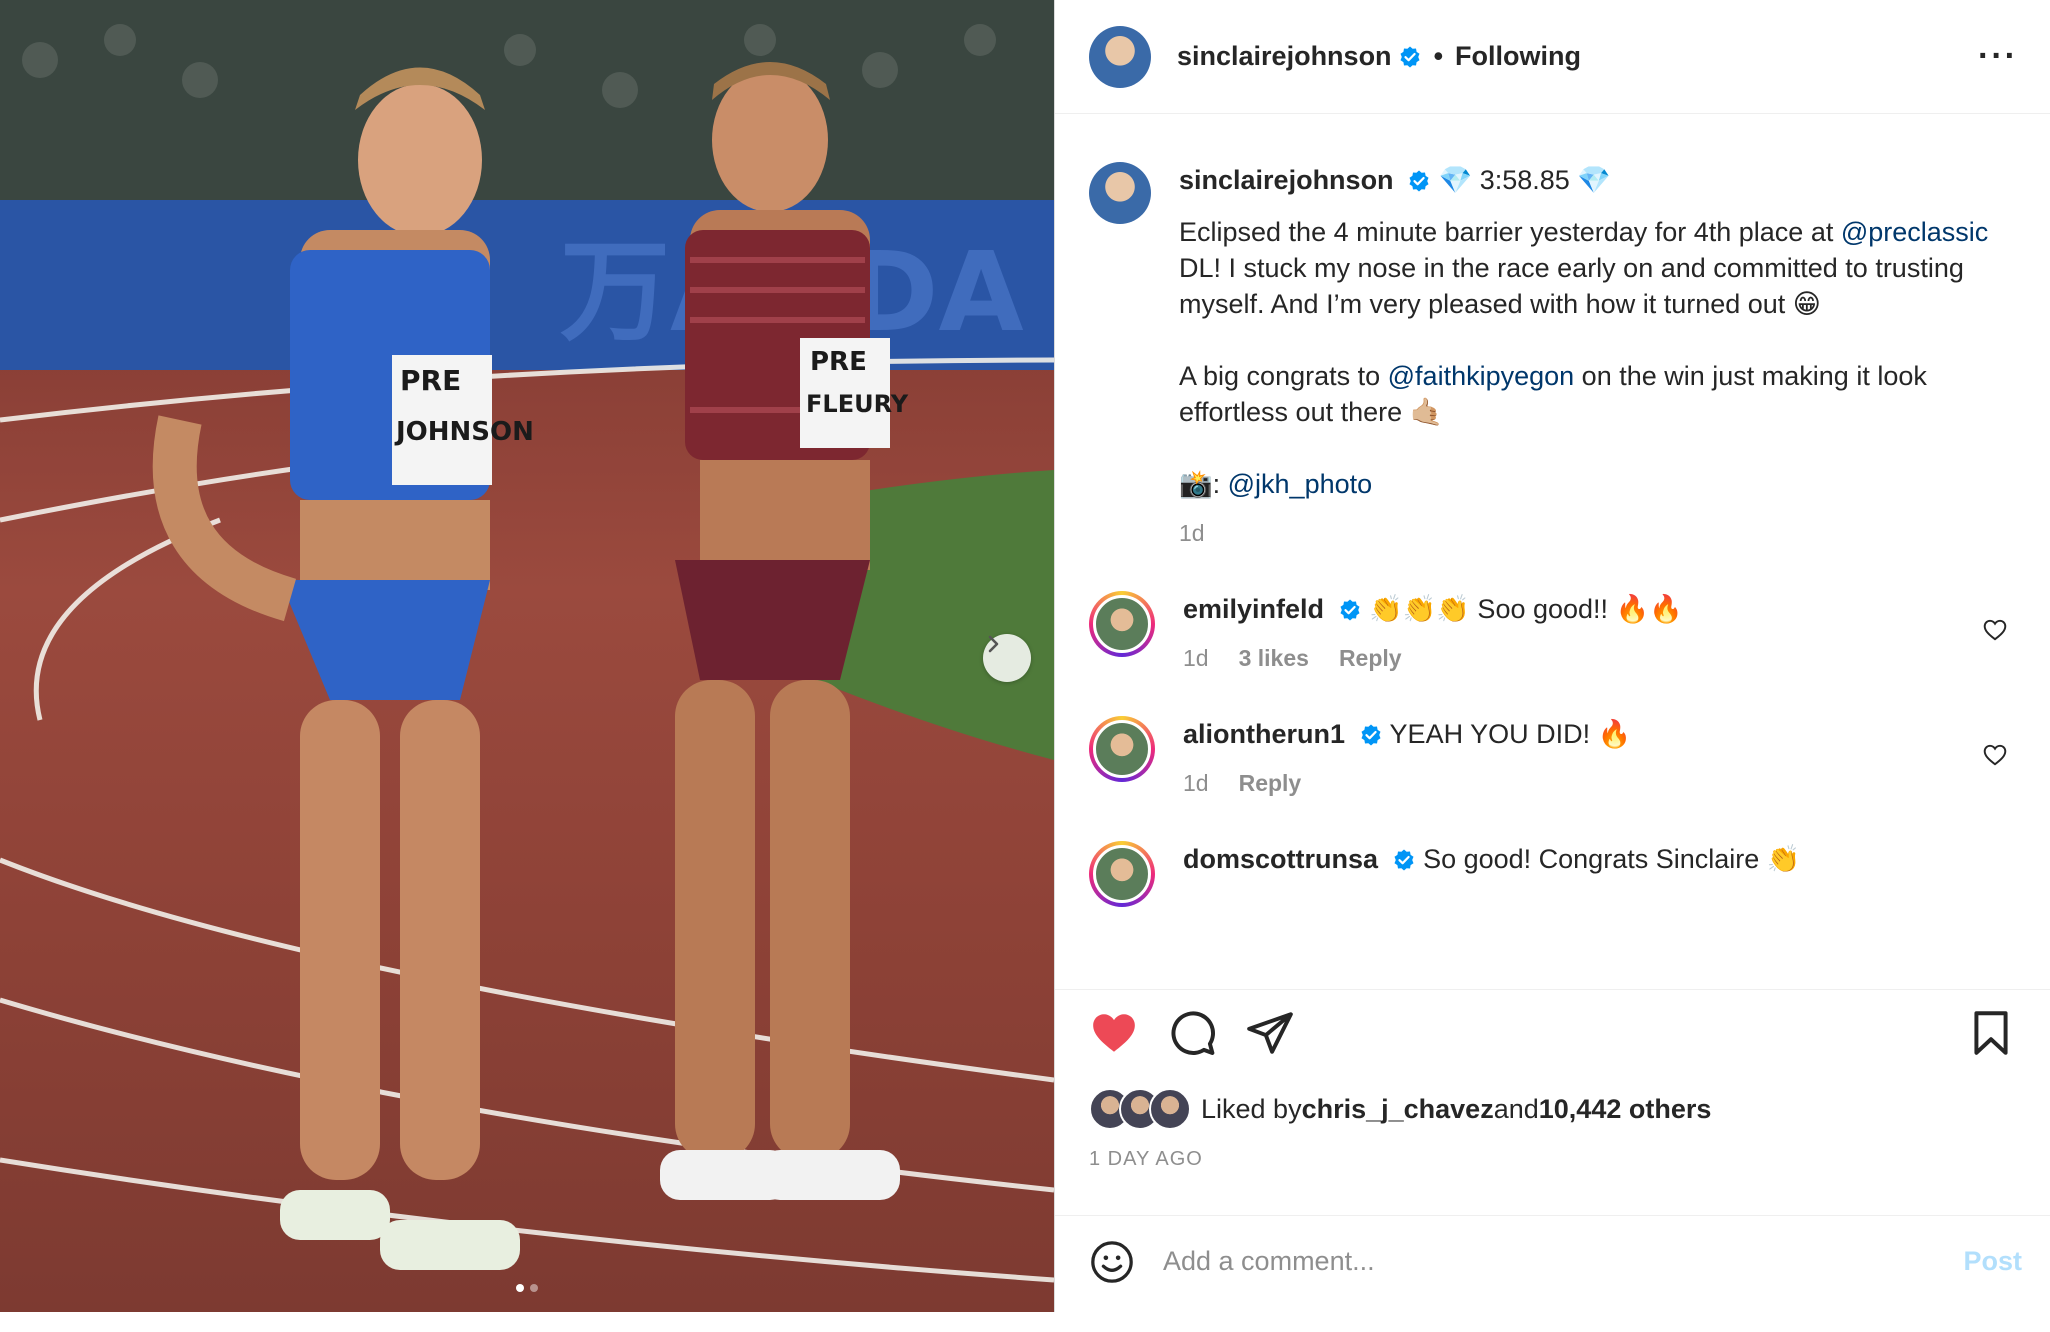 The height and width of the screenshot is (1332, 2050). What do you see at coordinates (1203, 484) in the screenshot?
I see `caption-text-part: 📸:` at bounding box center [1203, 484].